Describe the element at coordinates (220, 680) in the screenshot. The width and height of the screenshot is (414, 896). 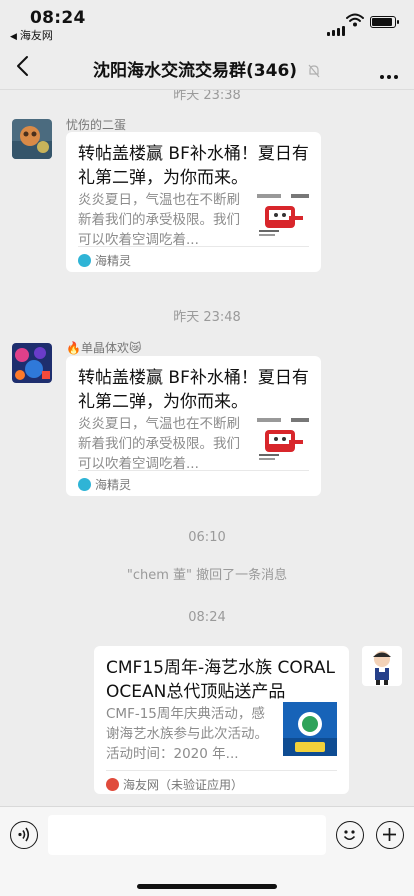
I see `card-title: CMF15周年-海艺水族 CORAL OCEAN总代顶贴送产品` at that location.